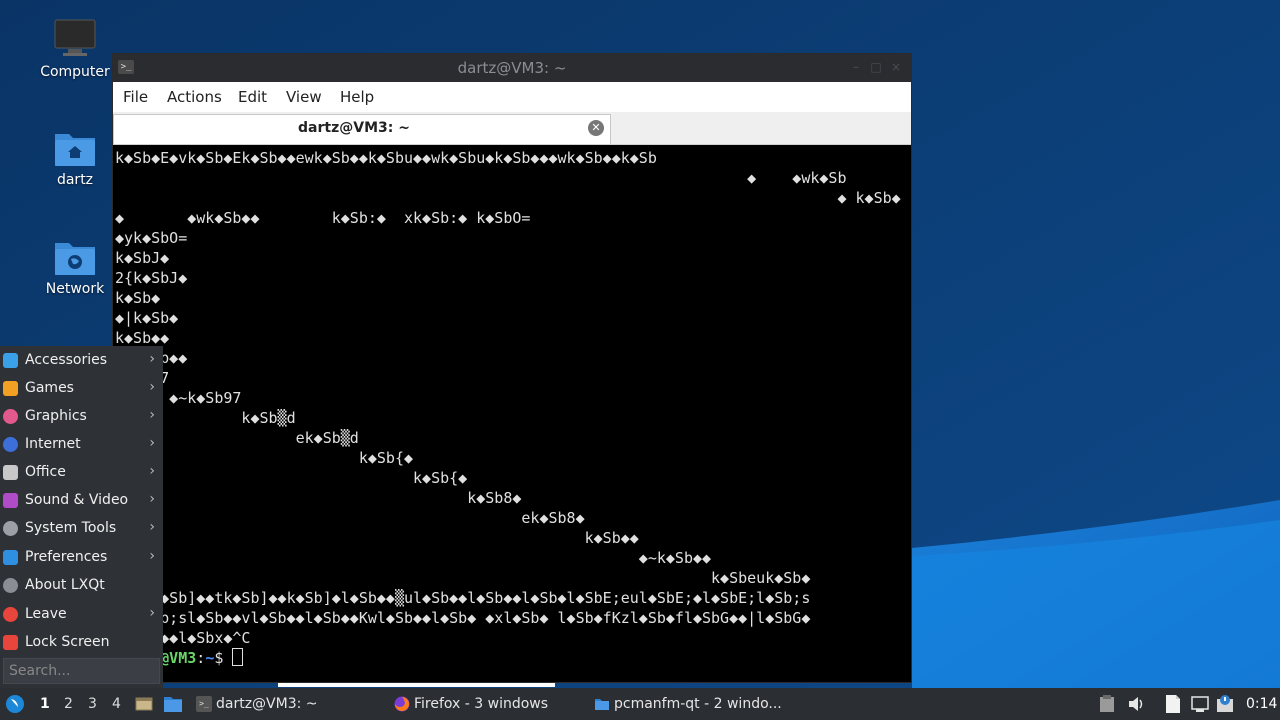 Image resolution: width=1280 pixels, height=720 pixels. I want to click on desktop-icon-home: dartz, so click(75, 158).